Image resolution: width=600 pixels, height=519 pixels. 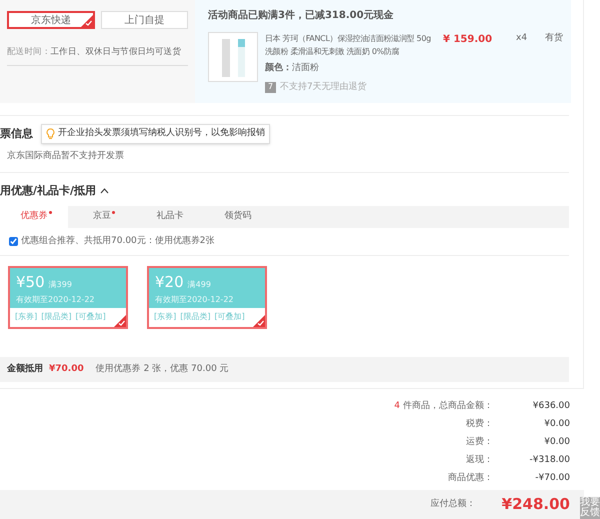 I want to click on summary-amount: ¥70.00, so click(x=66, y=369).